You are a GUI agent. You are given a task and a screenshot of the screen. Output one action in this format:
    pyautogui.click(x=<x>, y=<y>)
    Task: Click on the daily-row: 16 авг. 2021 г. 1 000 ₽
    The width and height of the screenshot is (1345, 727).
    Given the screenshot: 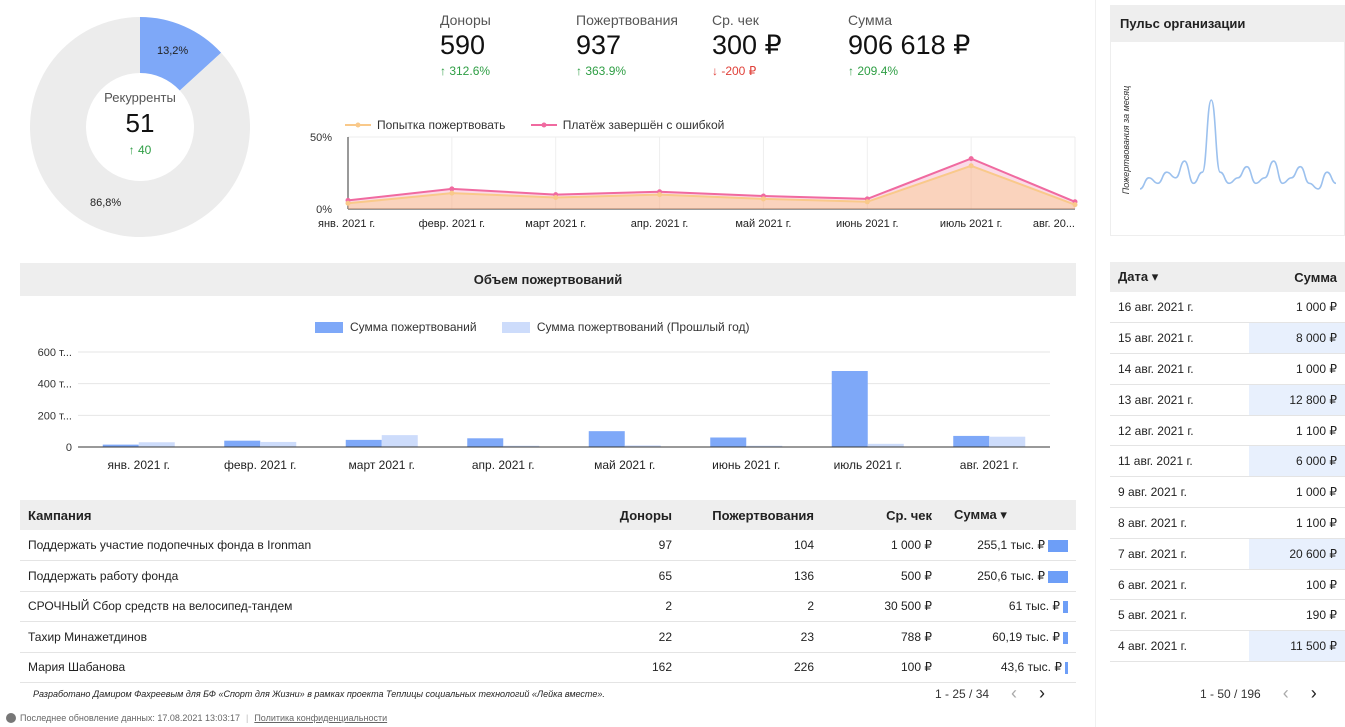 What is the action you would take?
    pyautogui.click(x=1227, y=308)
    